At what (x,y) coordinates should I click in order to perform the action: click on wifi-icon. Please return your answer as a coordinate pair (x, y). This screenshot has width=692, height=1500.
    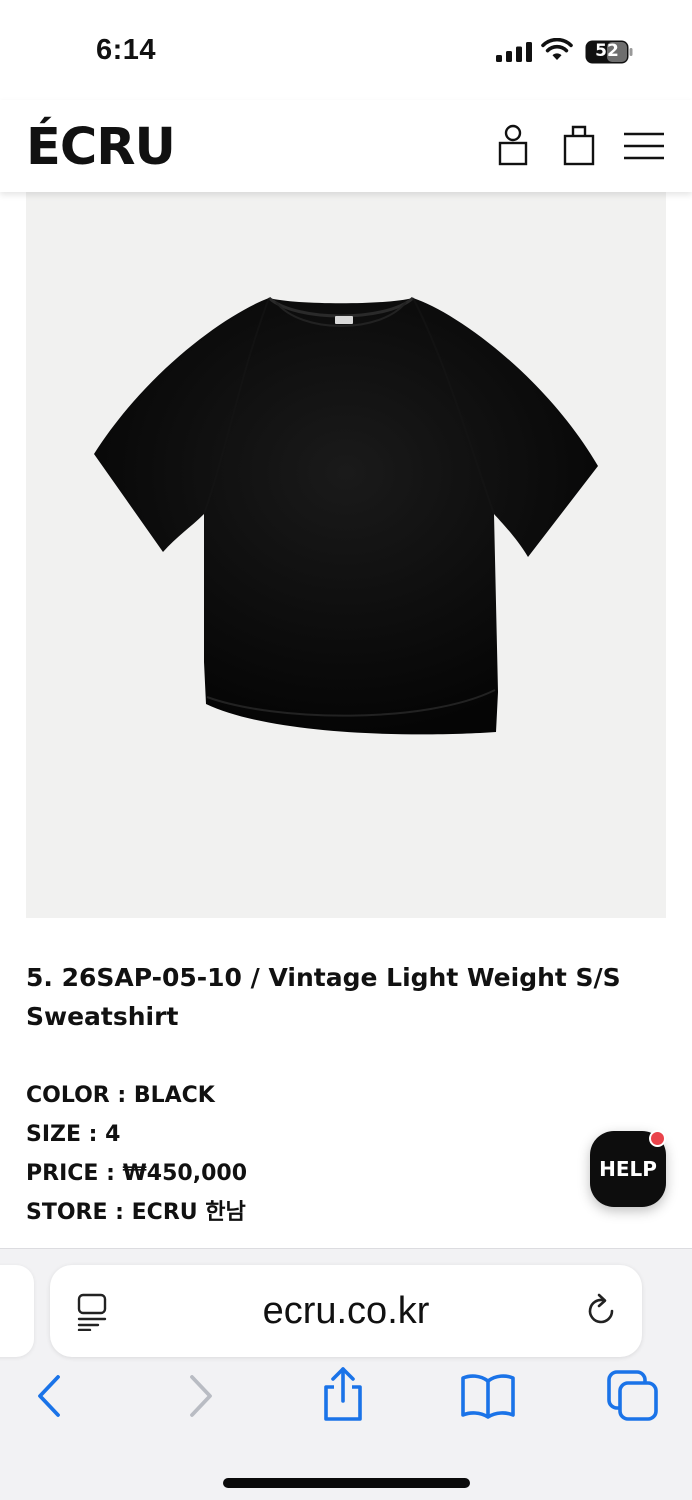
    Looking at the image, I should click on (557, 49).